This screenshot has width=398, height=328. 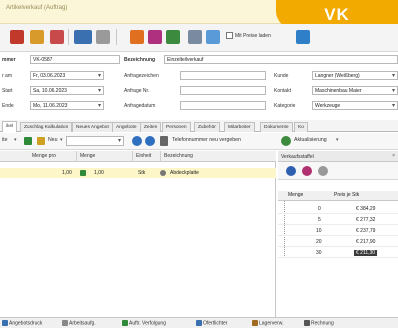 What do you see at coordinates (322, 323) in the screenshot?
I see `invoice-label: Rechnung` at bounding box center [322, 323].